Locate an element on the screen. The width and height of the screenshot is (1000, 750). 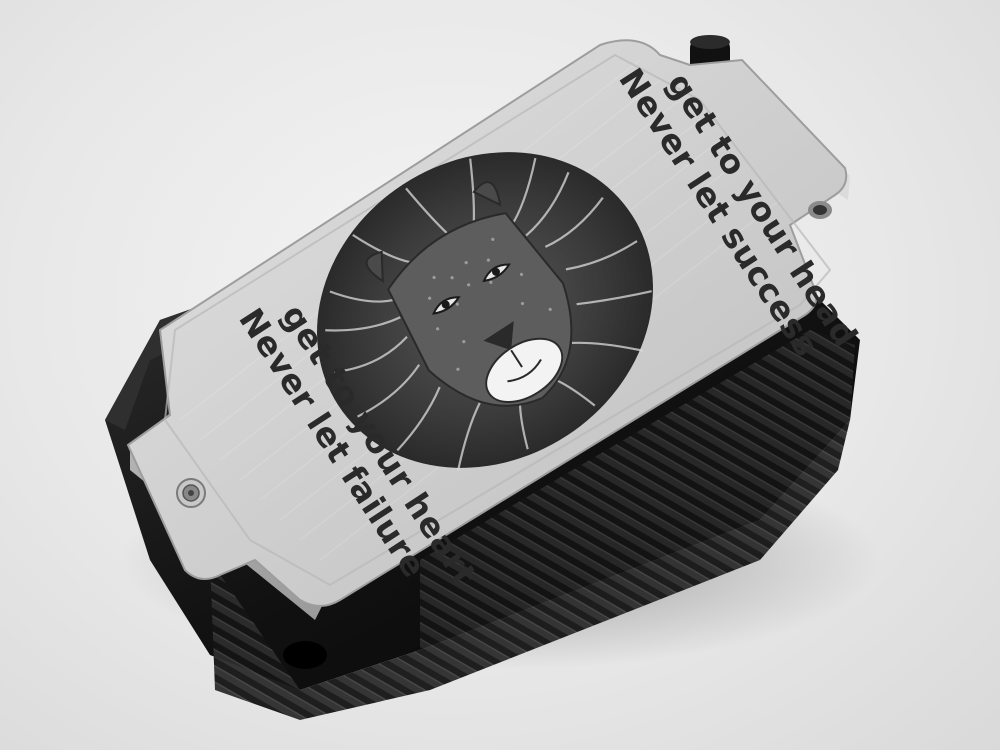
tab-hole-icon is located at coordinates (820, 210).